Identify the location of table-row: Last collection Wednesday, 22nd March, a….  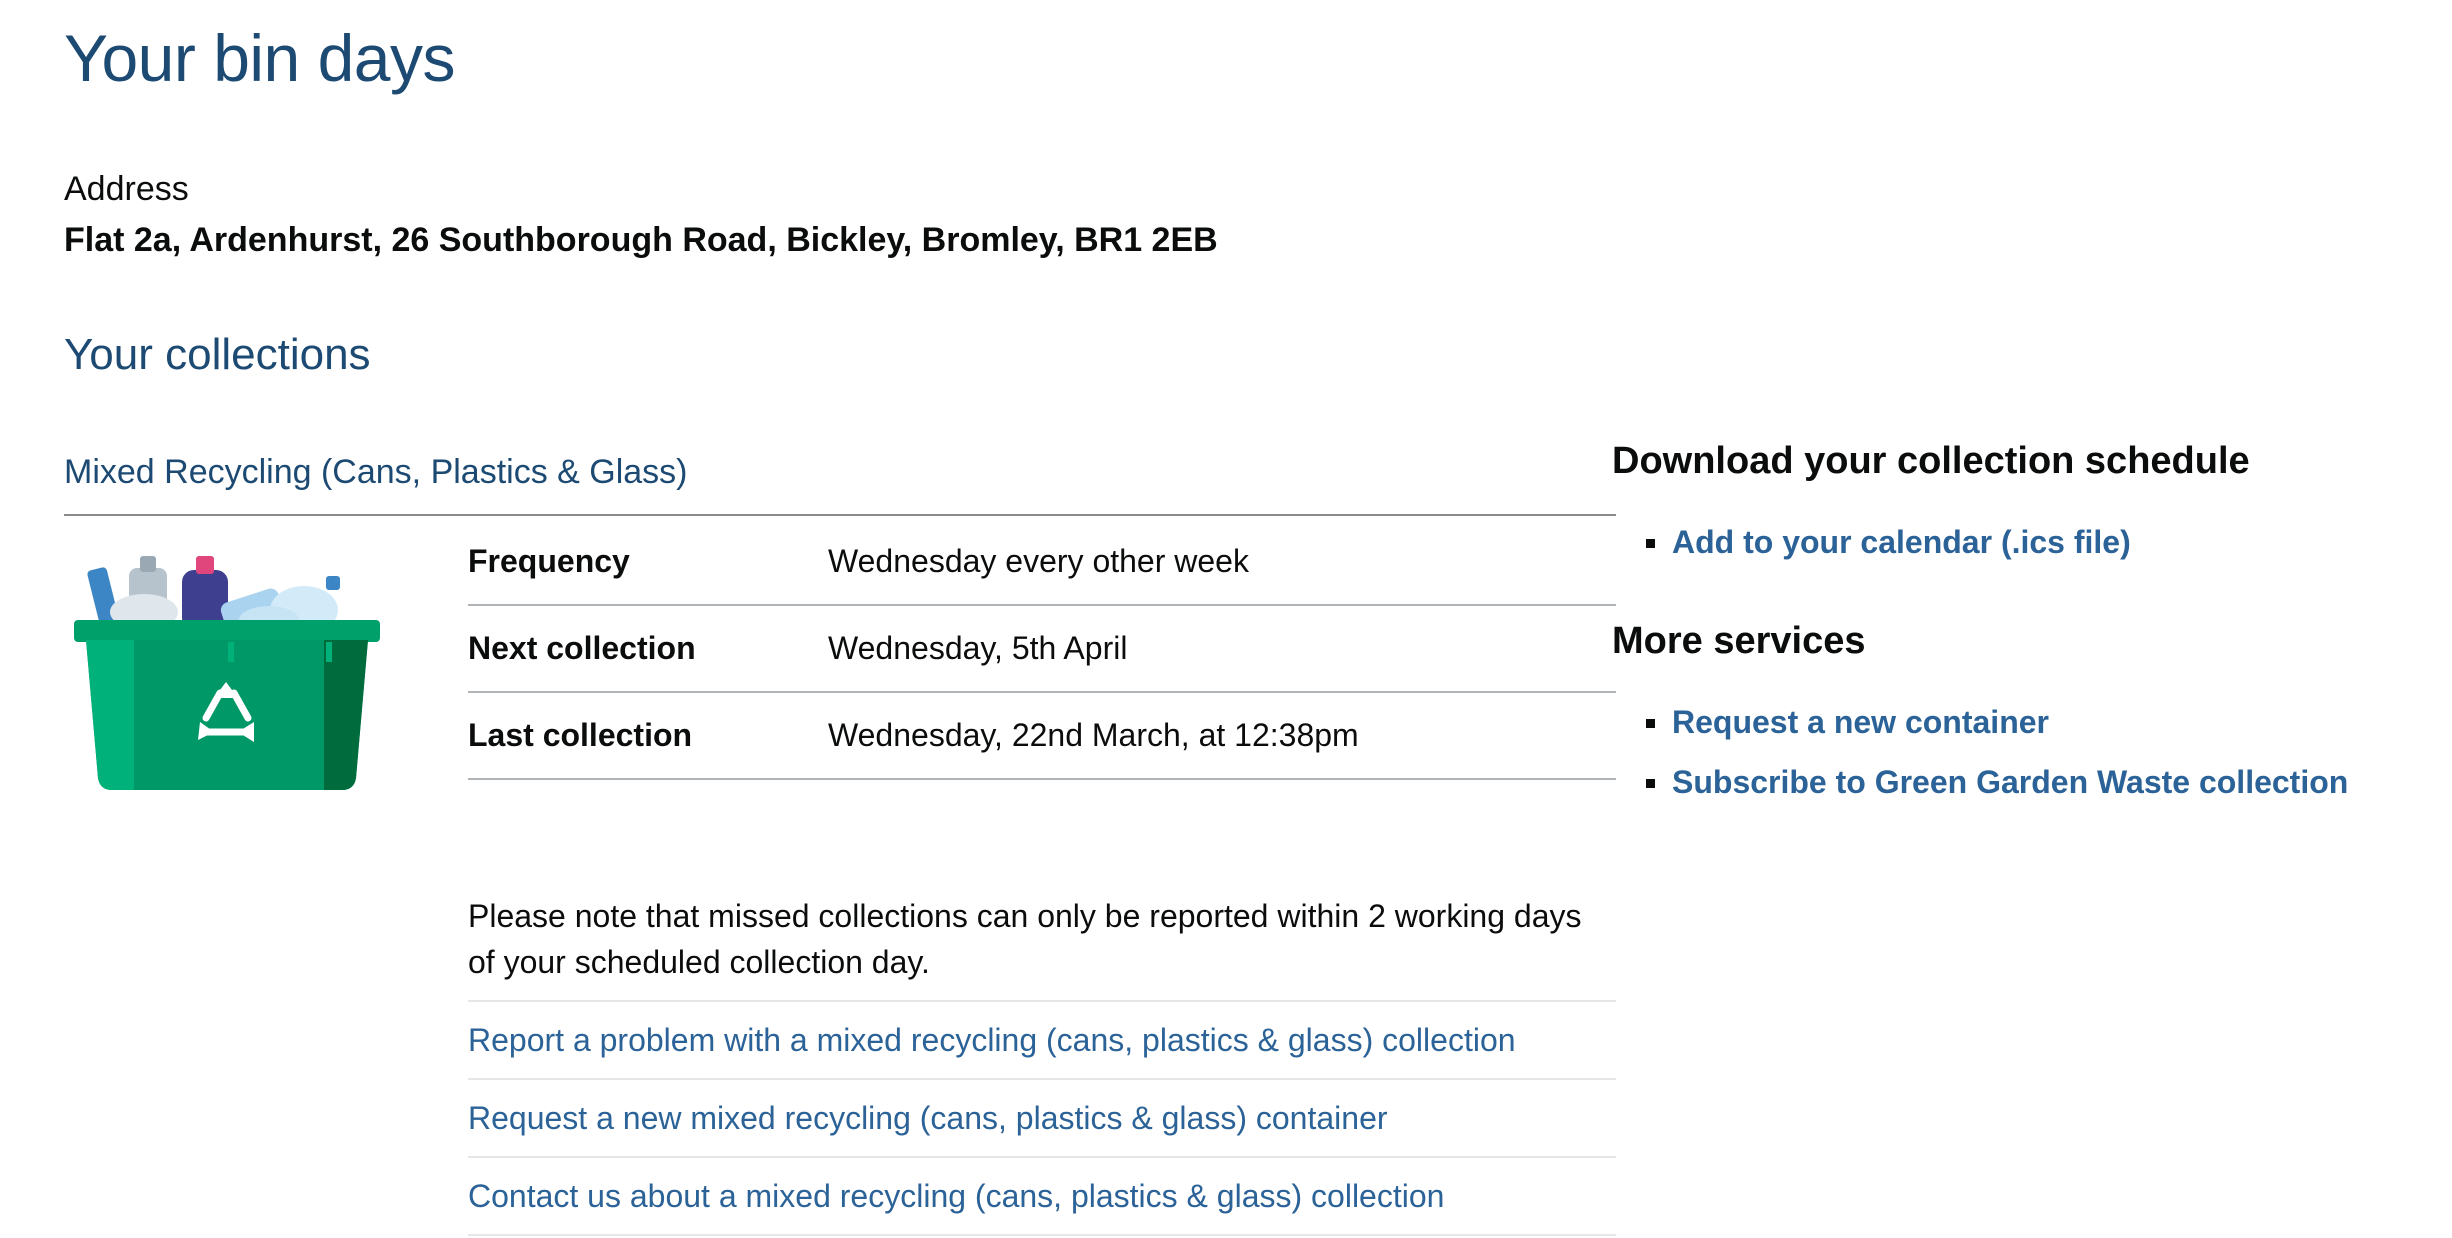
(1042, 735).